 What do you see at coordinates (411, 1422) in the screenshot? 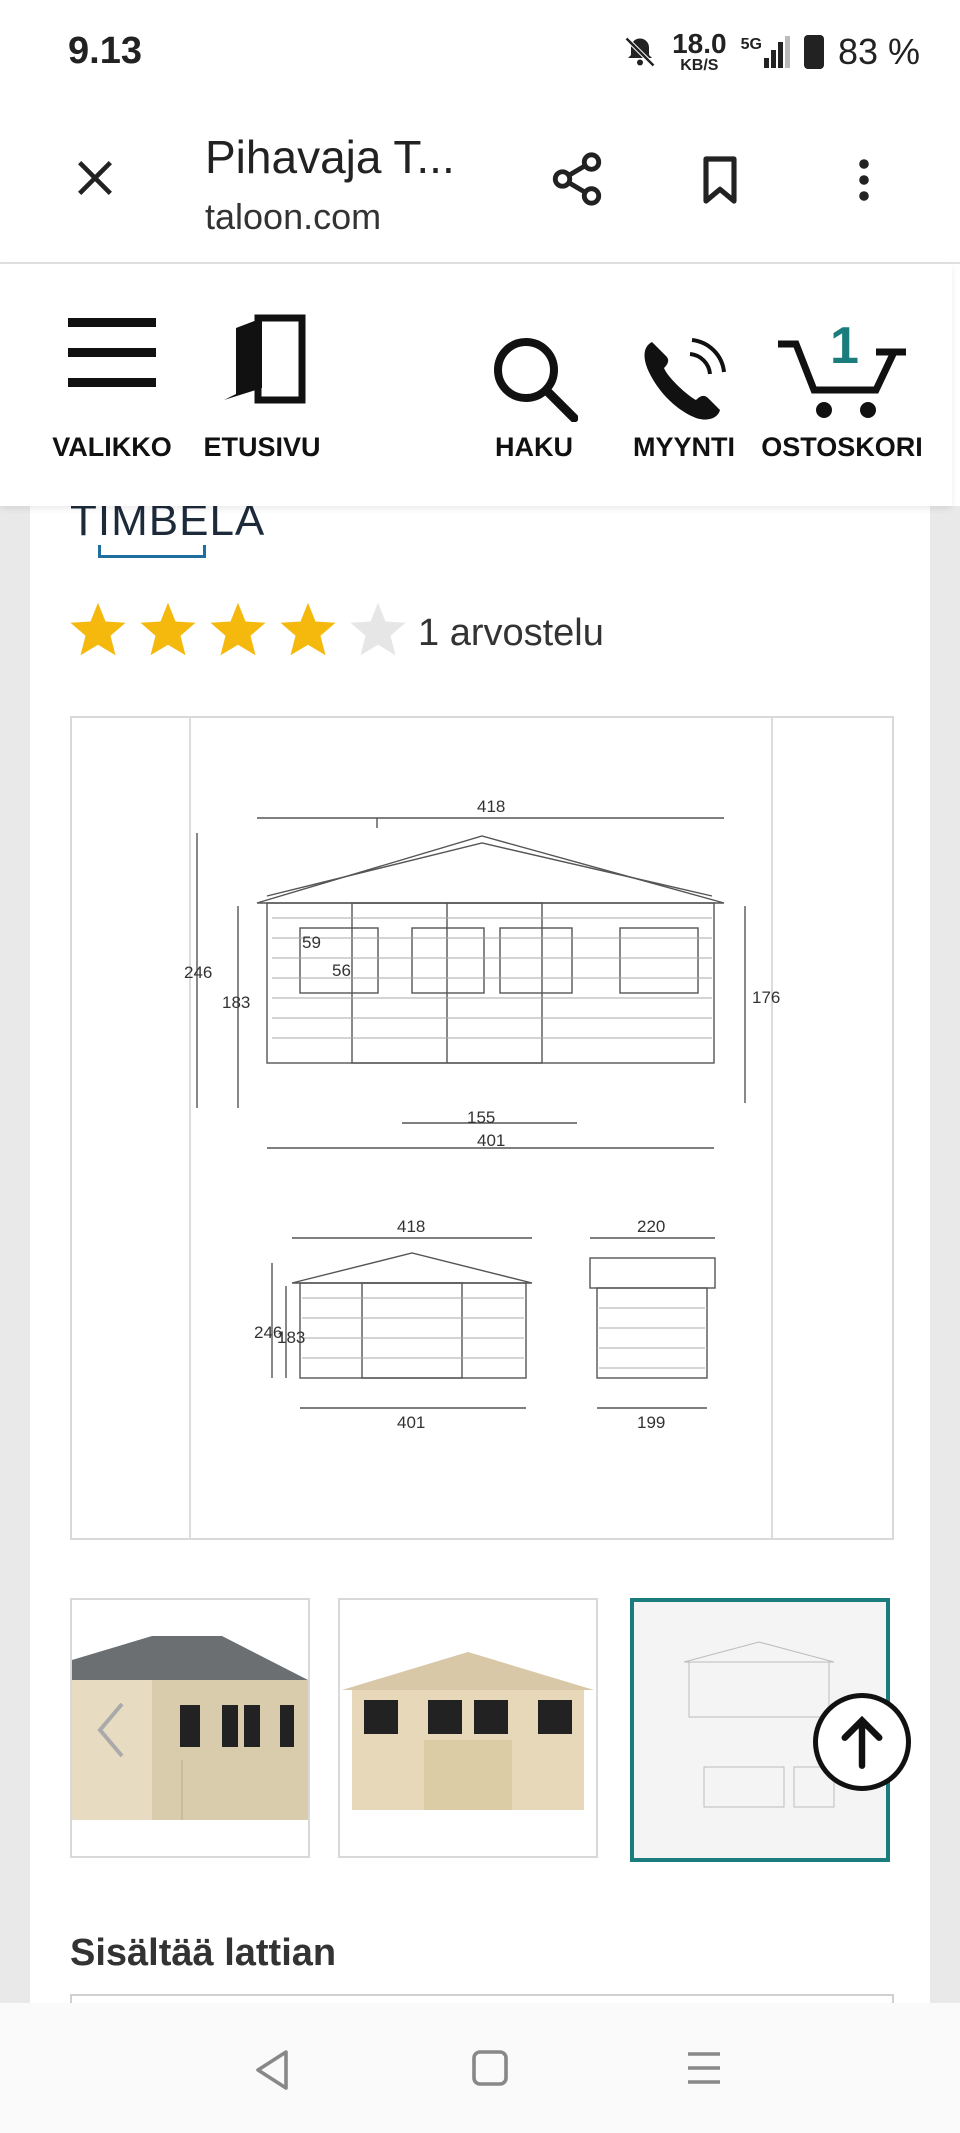
I see `dim-small-base: 401` at bounding box center [411, 1422].